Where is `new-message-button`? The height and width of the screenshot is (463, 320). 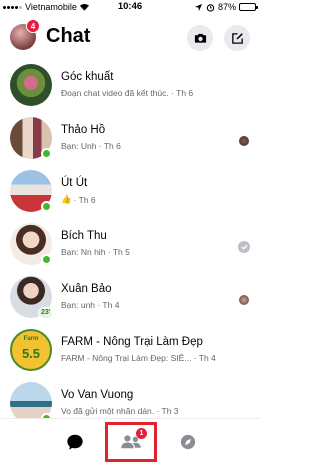 new-message-button is located at coordinates (237, 38).